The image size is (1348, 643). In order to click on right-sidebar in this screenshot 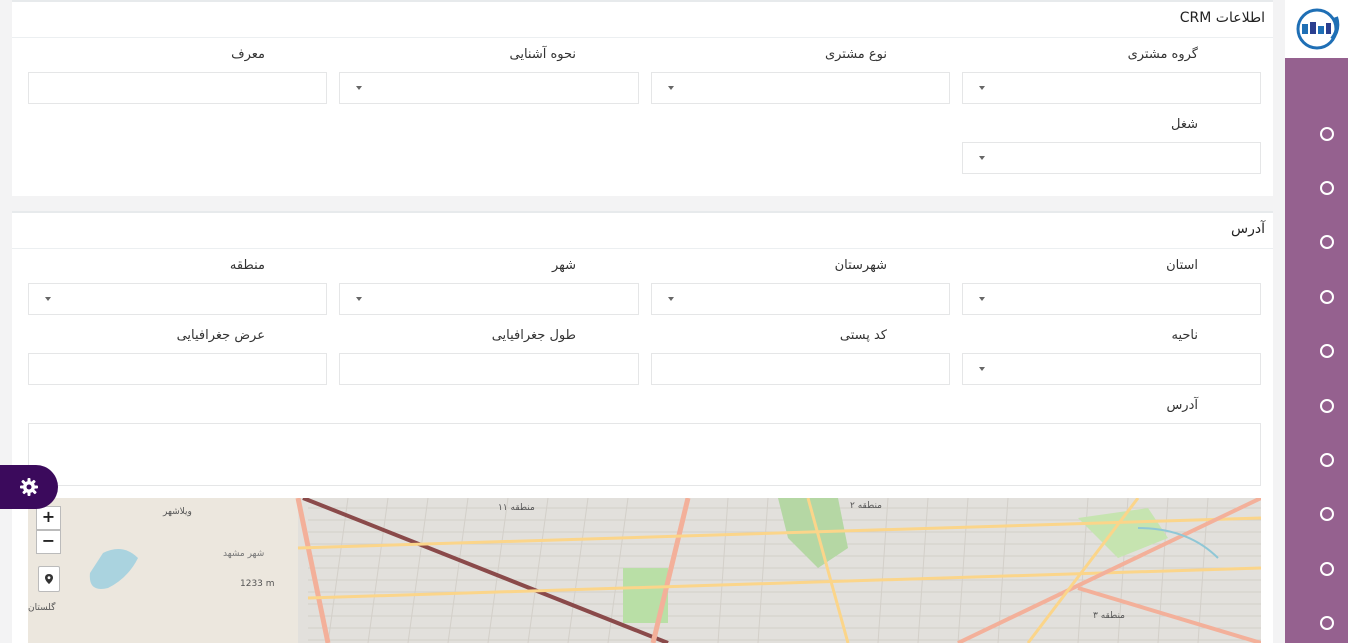, I will do `click(1316, 321)`.